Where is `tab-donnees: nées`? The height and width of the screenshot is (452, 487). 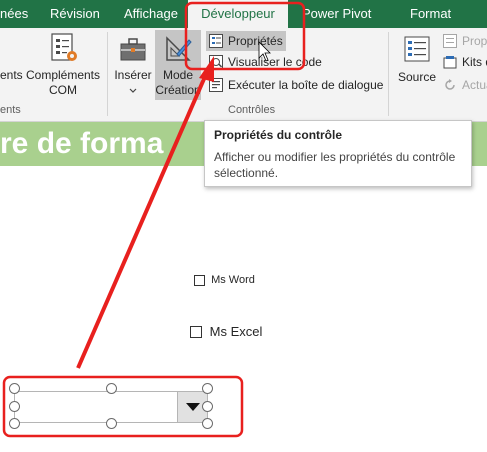
tab-donnees: nées is located at coordinates (17, 14).